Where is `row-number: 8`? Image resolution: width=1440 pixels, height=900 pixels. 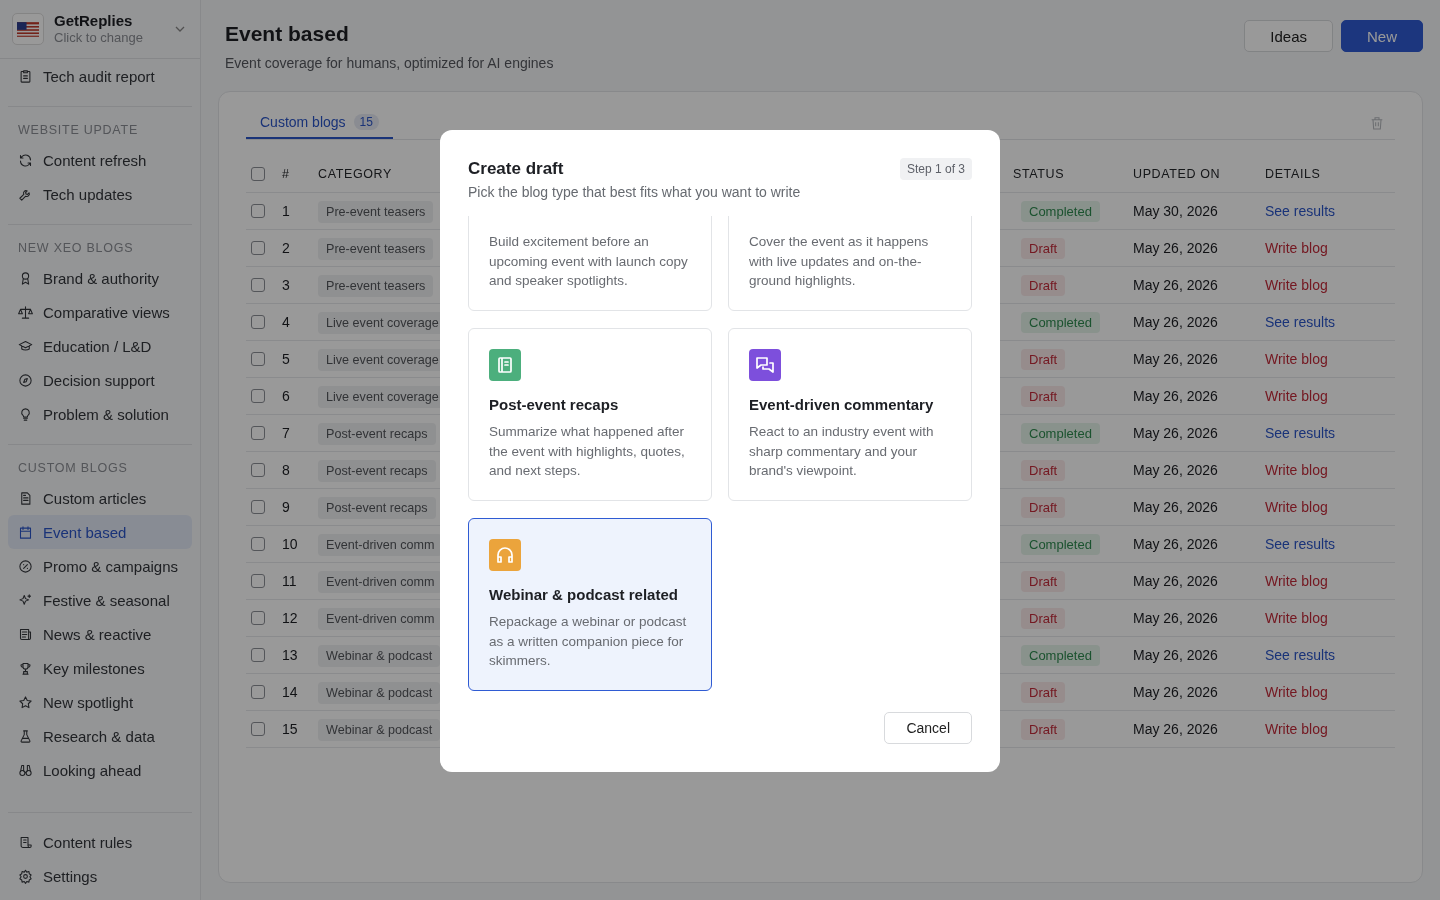 row-number: 8 is located at coordinates (286, 470).